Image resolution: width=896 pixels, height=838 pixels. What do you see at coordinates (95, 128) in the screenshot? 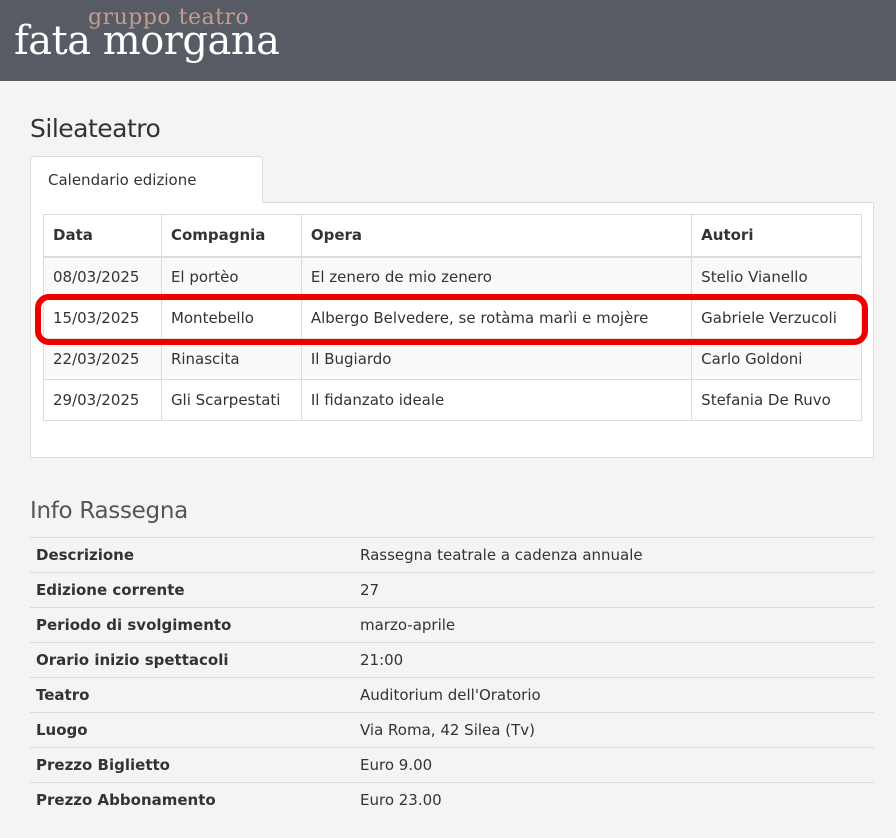
I see `page-title: Sileateatro` at bounding box center [95, 128].